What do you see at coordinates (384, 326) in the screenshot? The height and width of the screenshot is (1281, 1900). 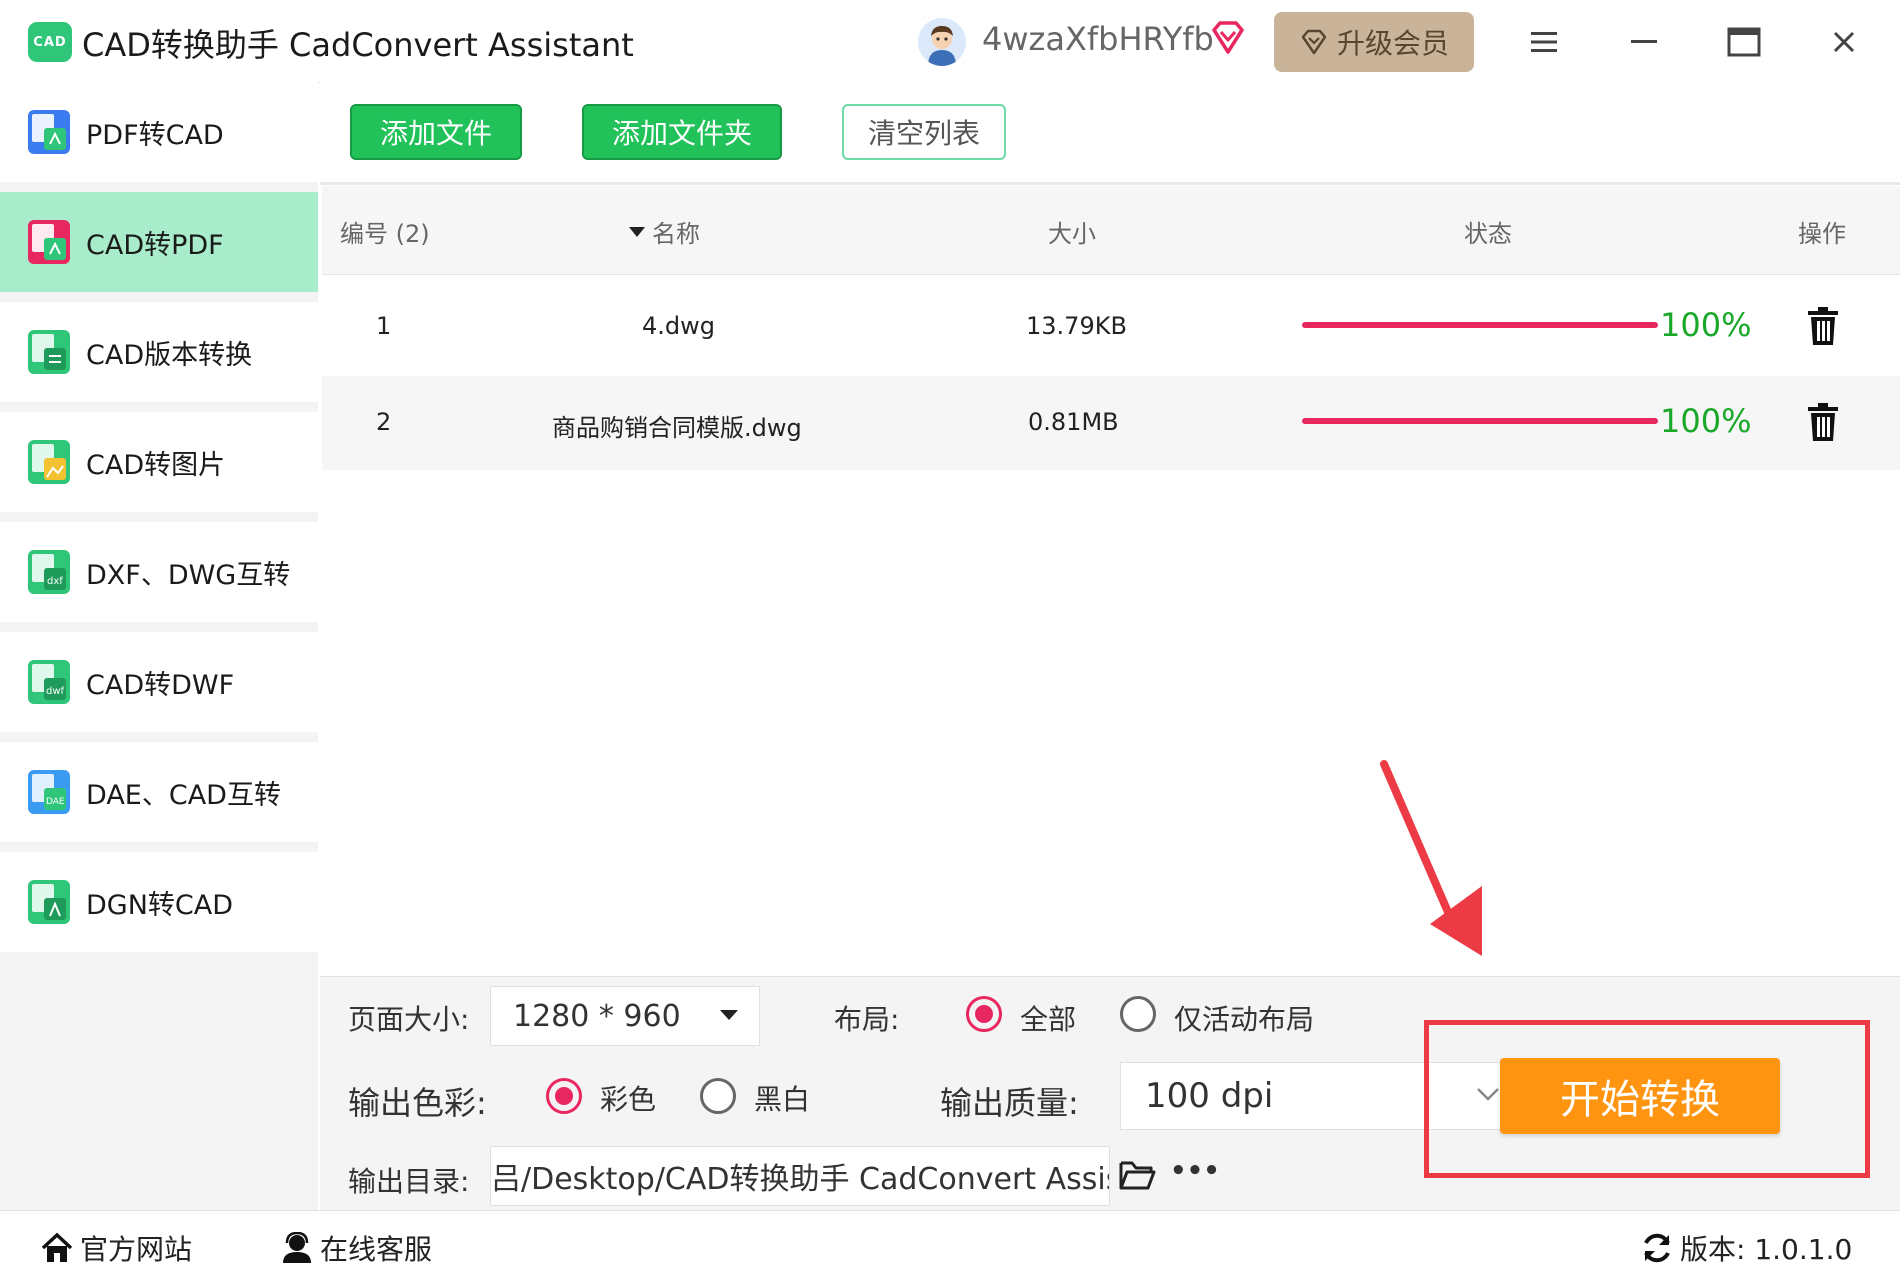 I see `row-number: 1` at bounding box center [384, 326].